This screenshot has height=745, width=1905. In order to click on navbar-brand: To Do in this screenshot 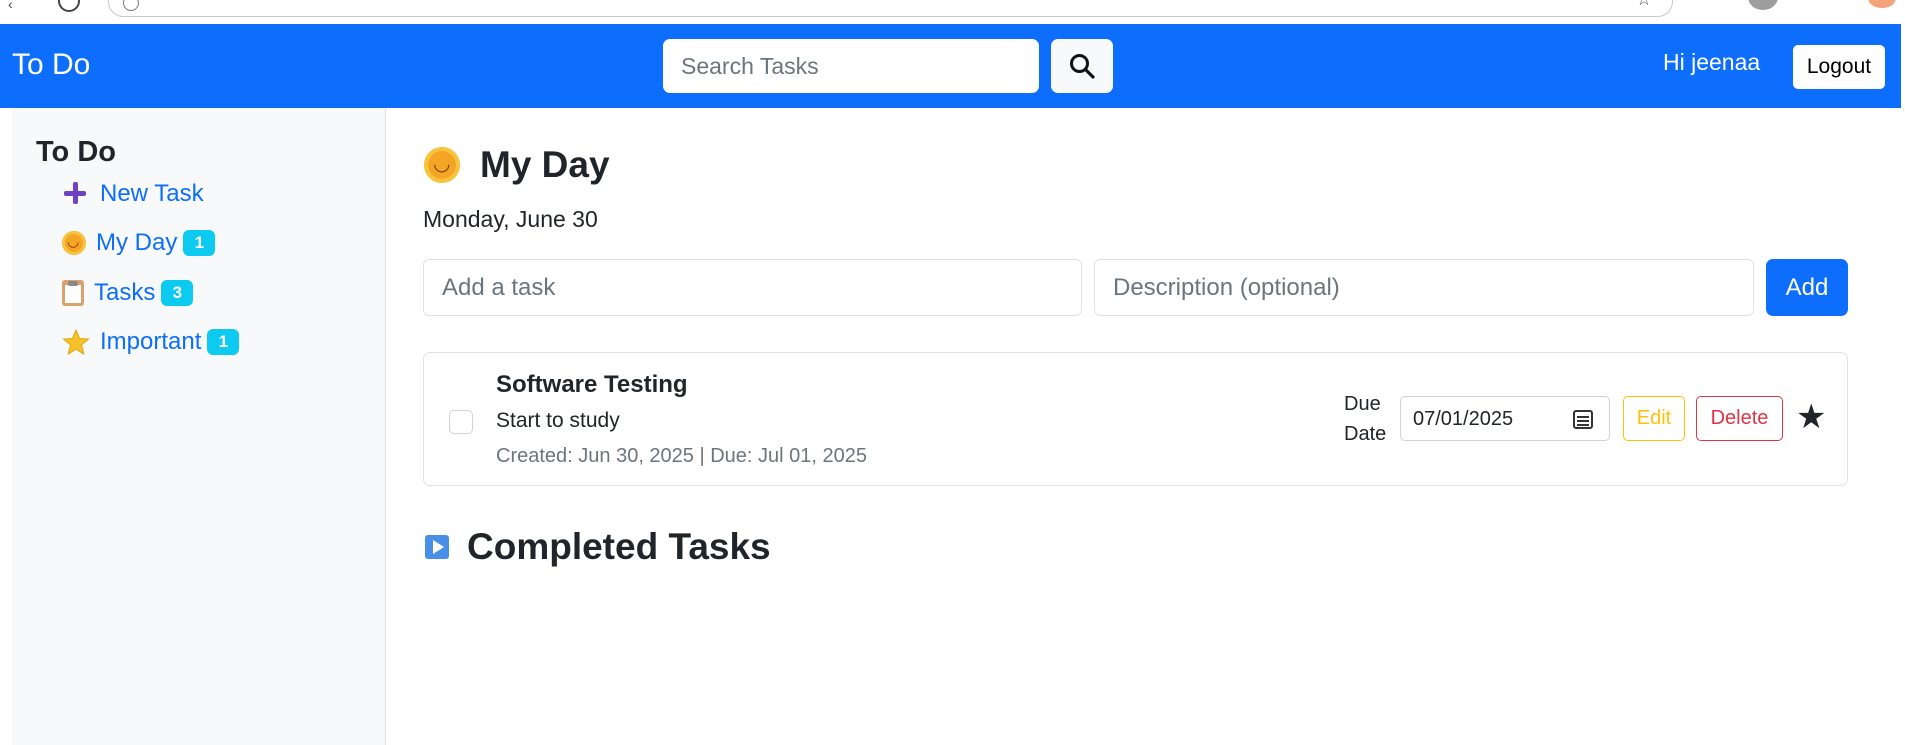, I will do `click(51, 65)`.